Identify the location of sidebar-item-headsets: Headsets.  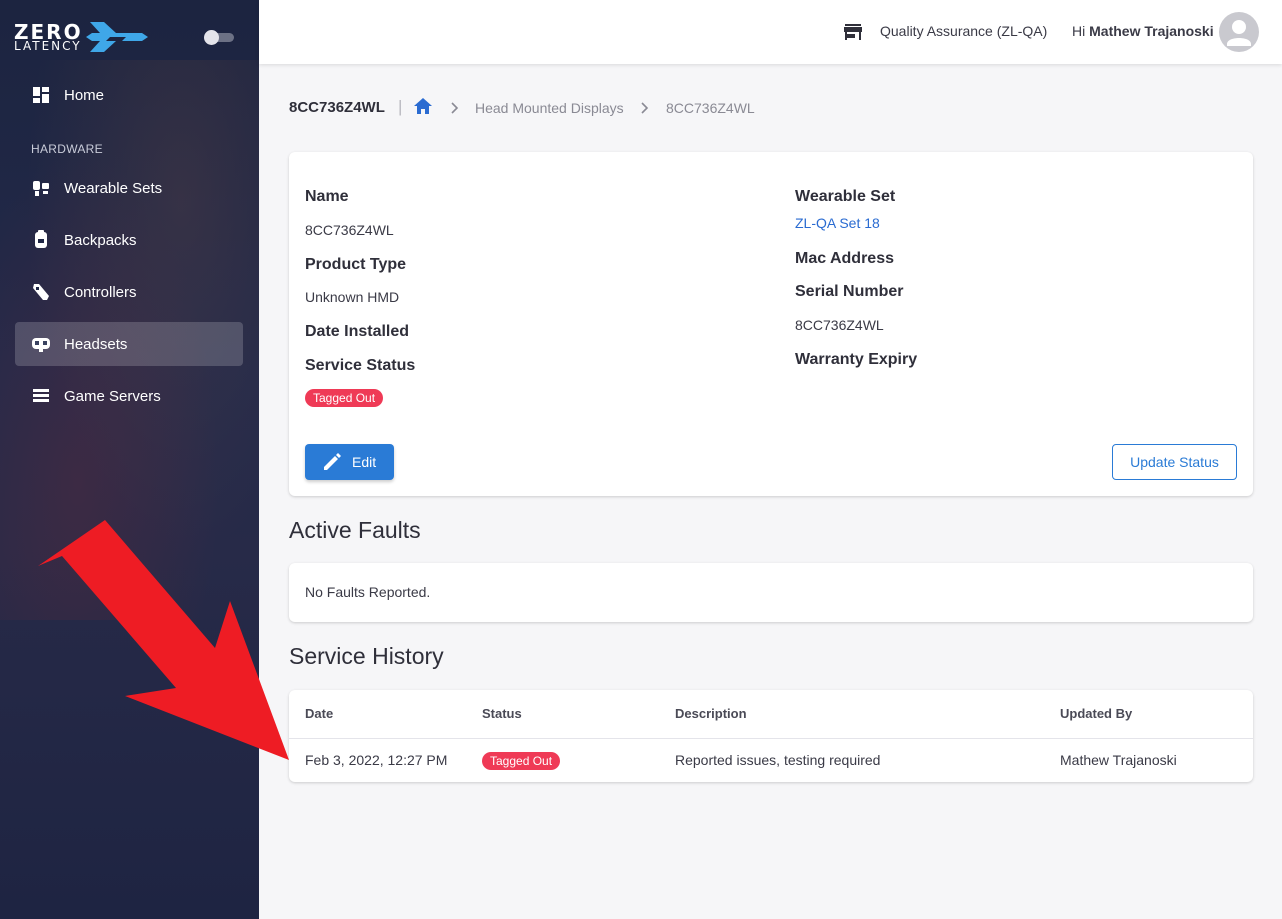
(129, 344).